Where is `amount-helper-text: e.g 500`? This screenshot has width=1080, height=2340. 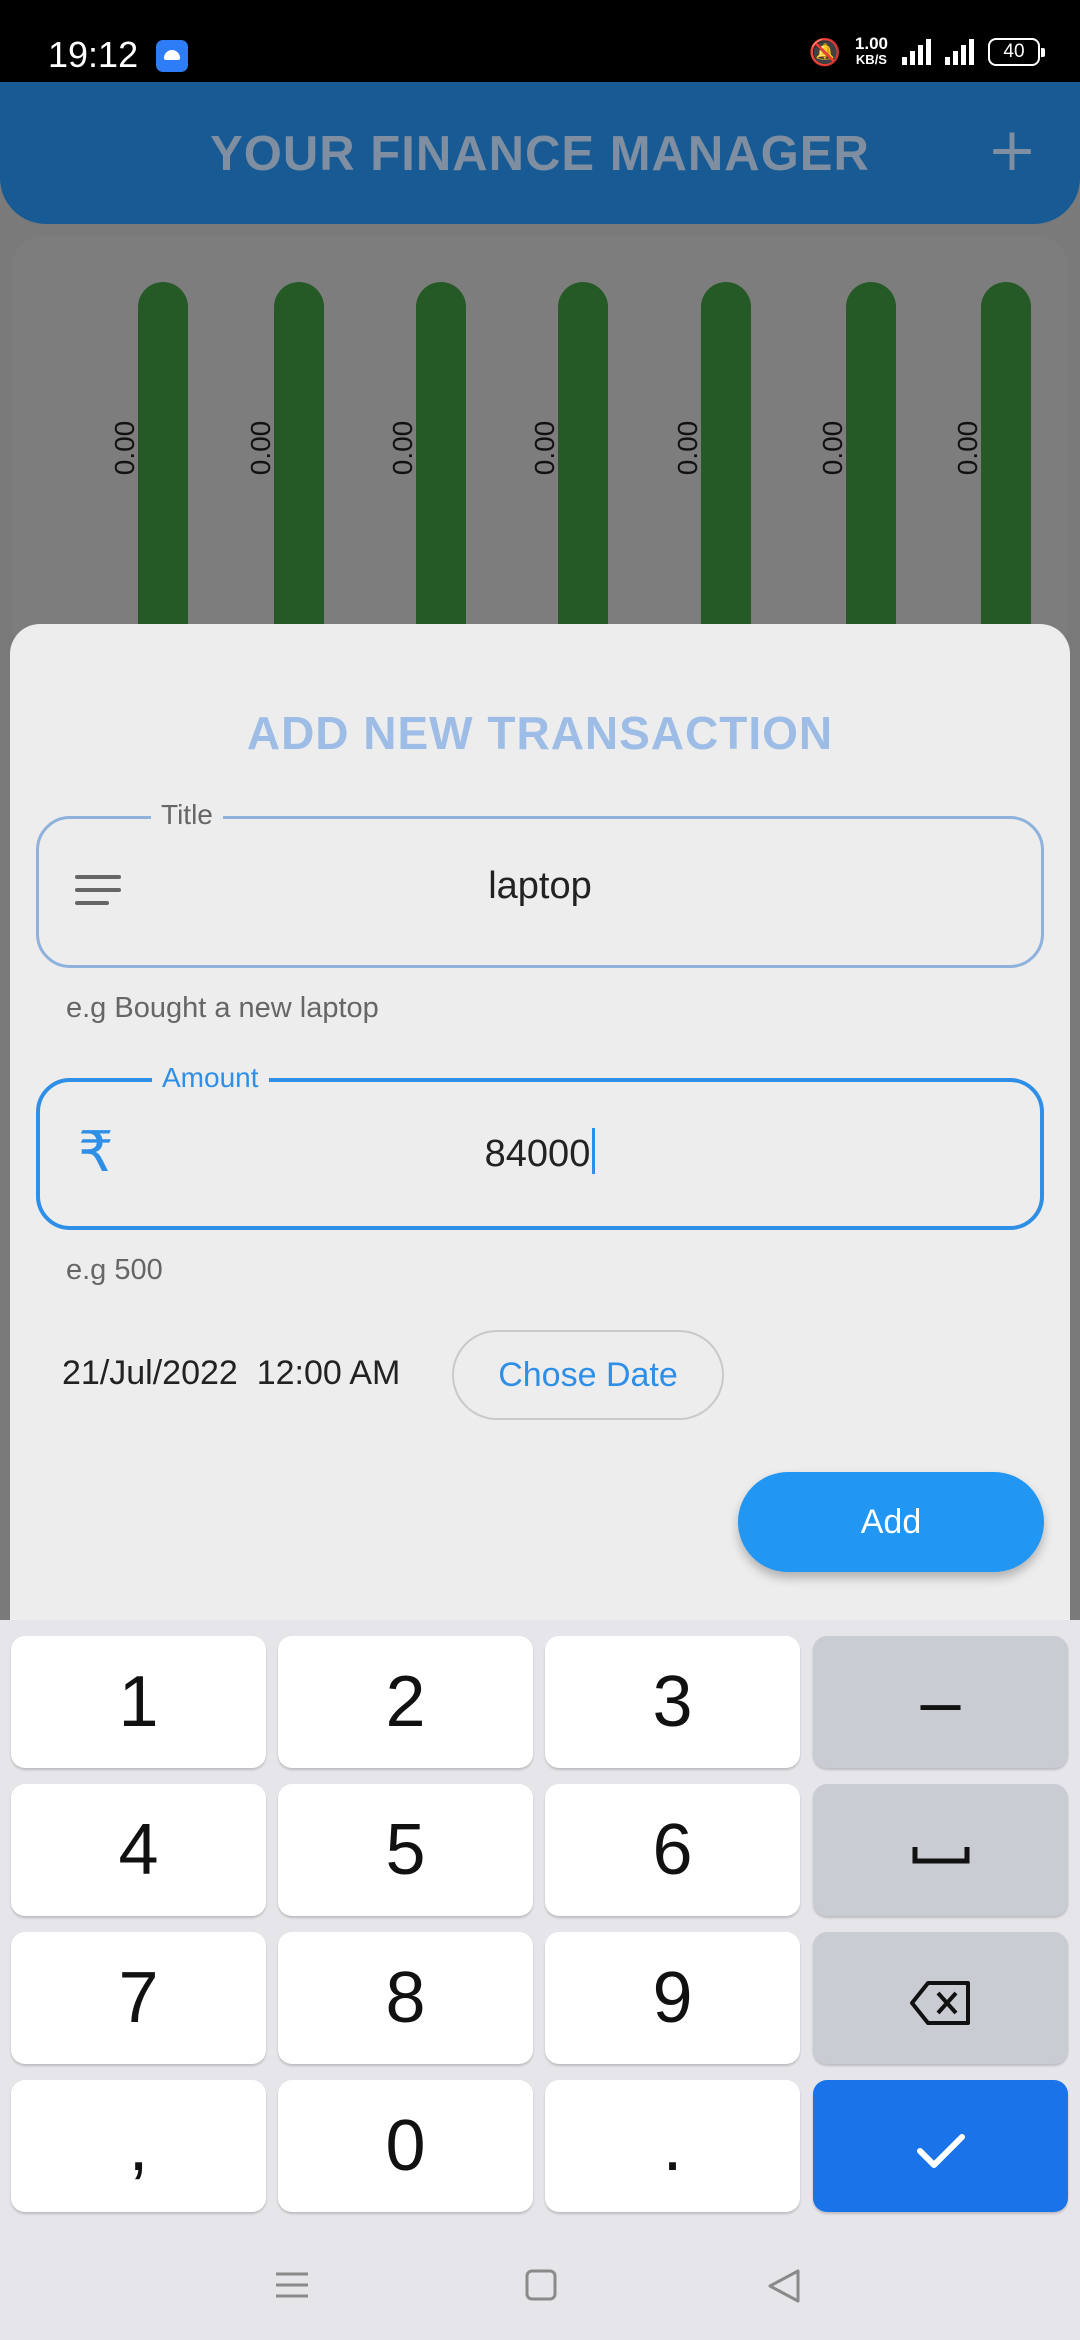 amount-helper-text: e.g 500 is located at coordinates (114, 1270).